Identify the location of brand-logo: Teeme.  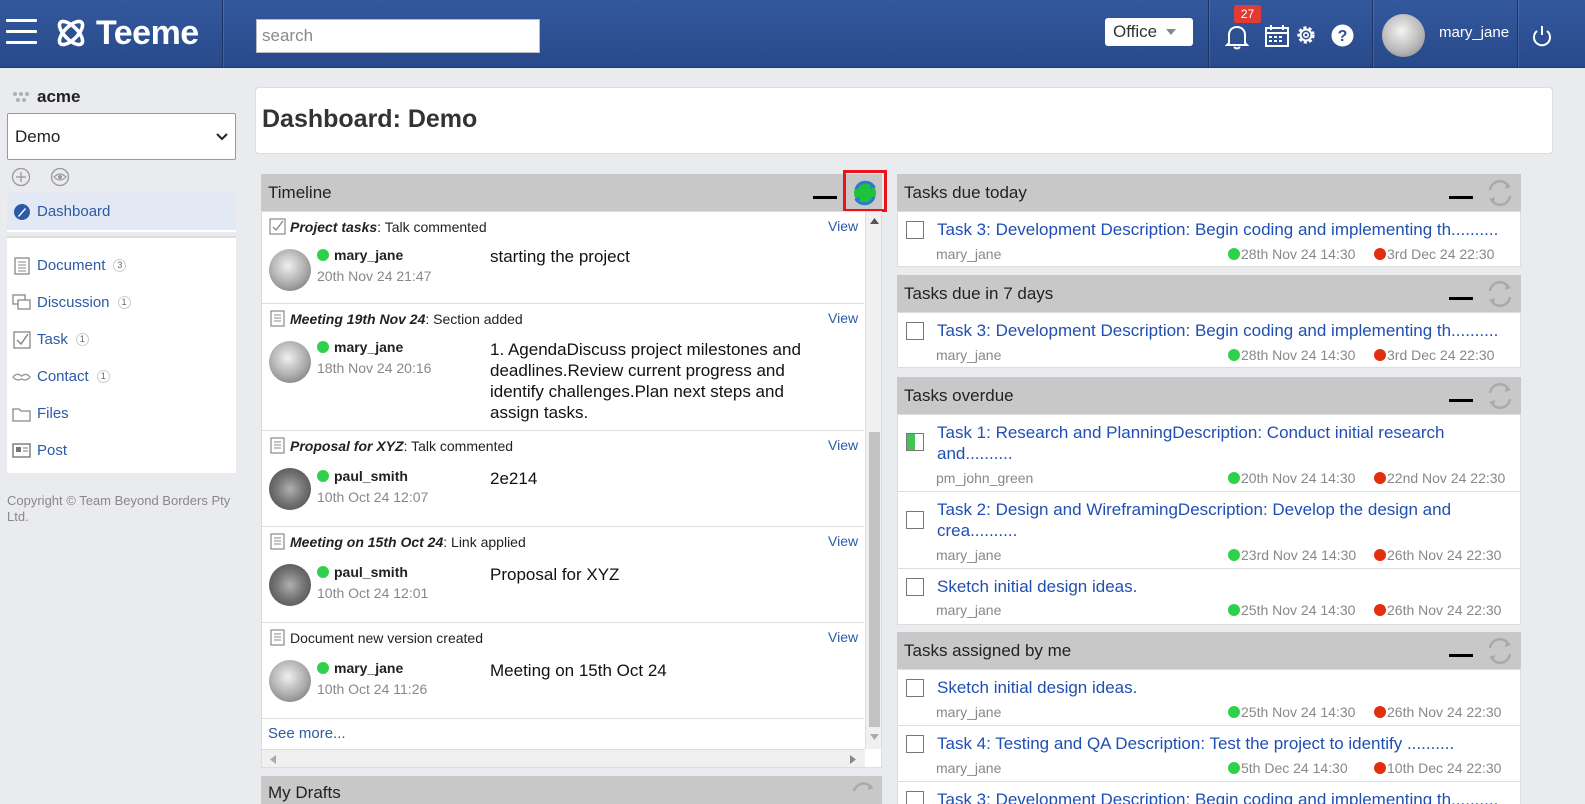
(126, 33).